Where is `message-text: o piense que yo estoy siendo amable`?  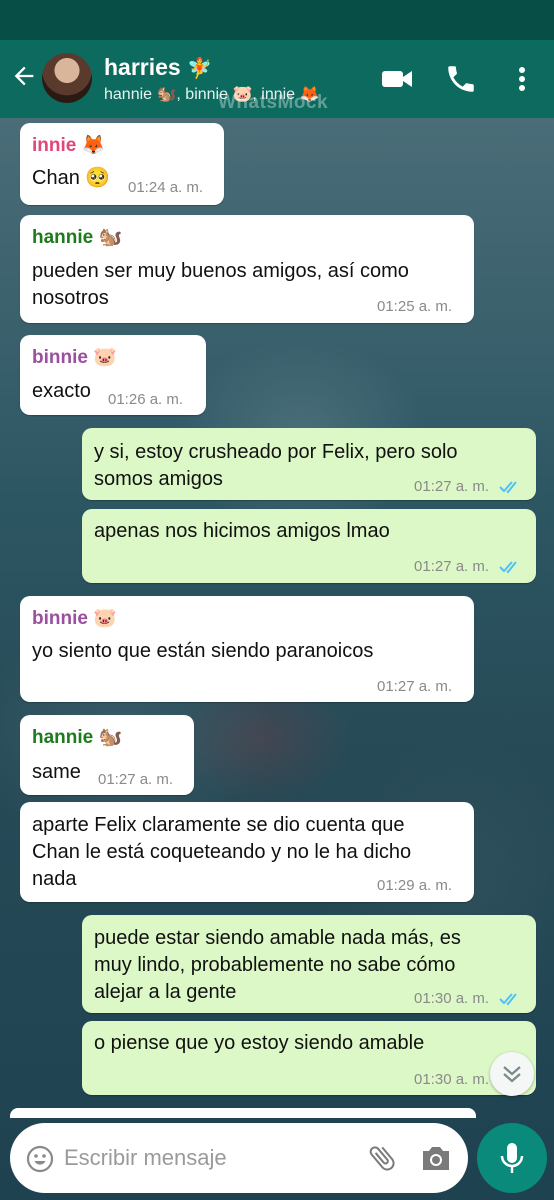
message-text: o piense que yo estoy siendo amable is located at coordinates (259, 1043).